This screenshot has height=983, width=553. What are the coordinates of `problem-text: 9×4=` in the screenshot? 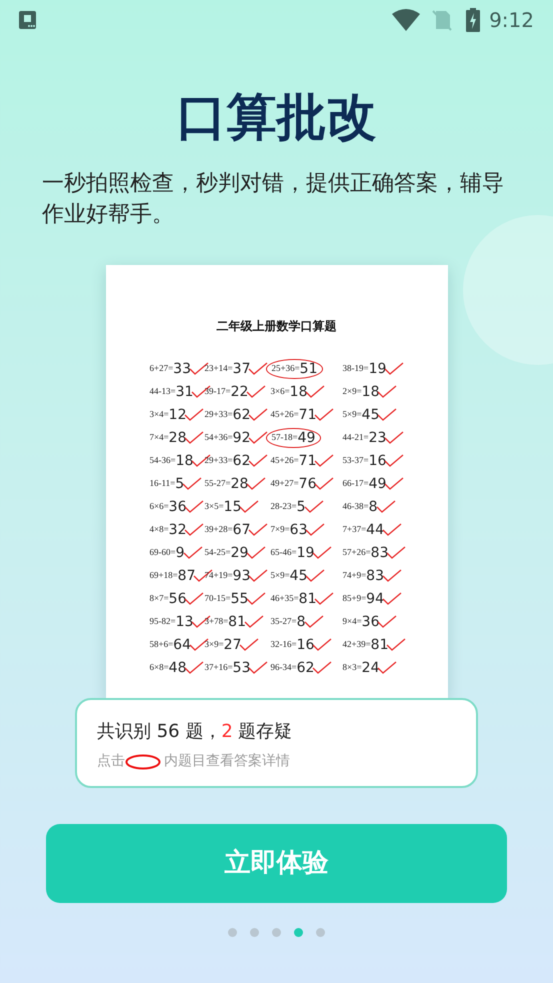 It's located at (352, 621).